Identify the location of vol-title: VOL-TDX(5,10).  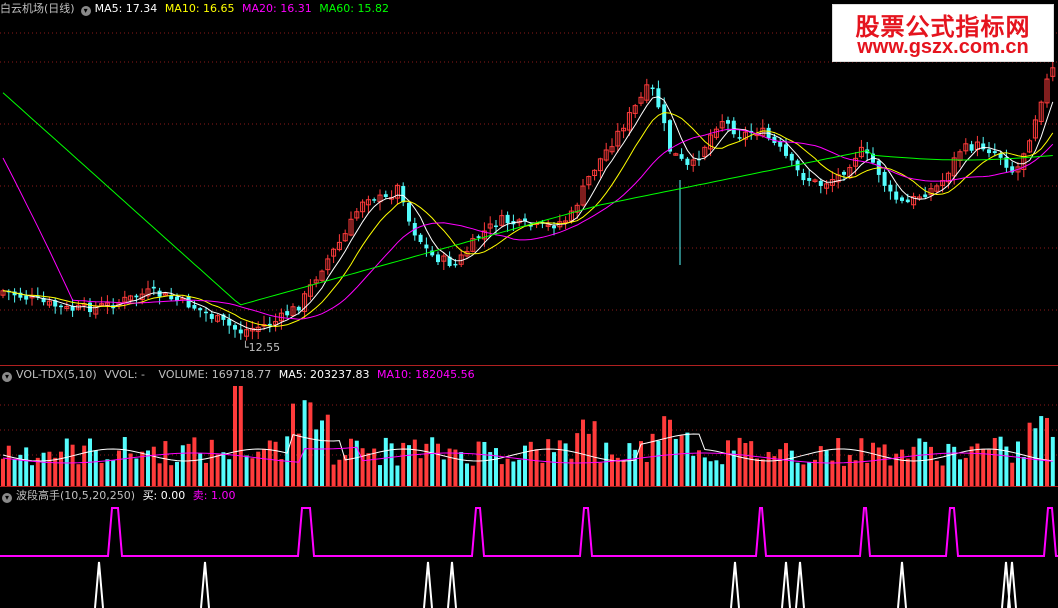
(56, 374).